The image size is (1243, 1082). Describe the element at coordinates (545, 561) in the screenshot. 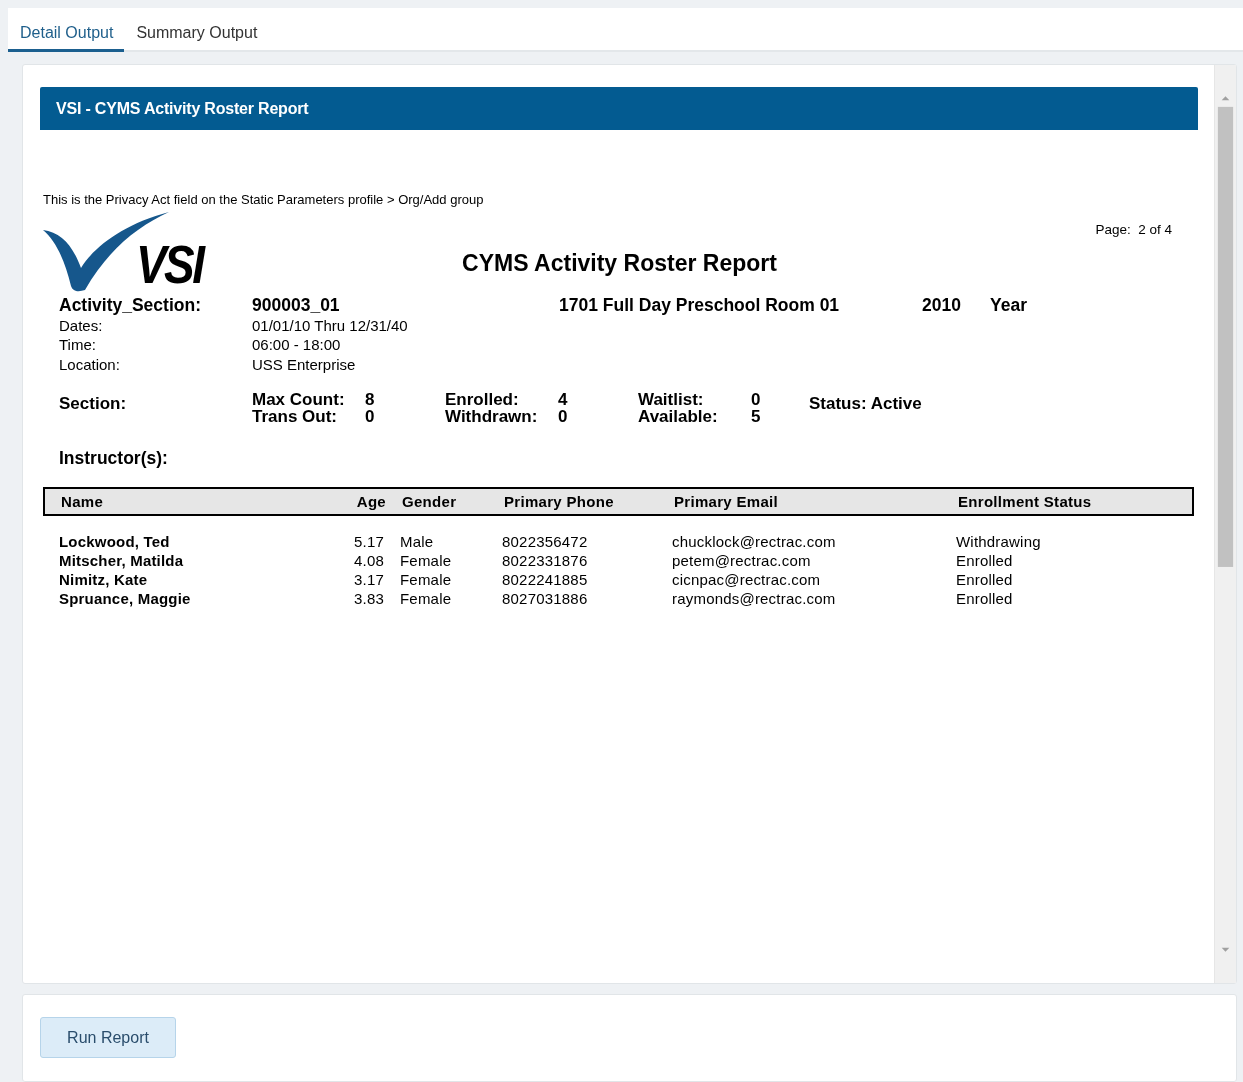

I see `table-cell: 8022331876` at that location.